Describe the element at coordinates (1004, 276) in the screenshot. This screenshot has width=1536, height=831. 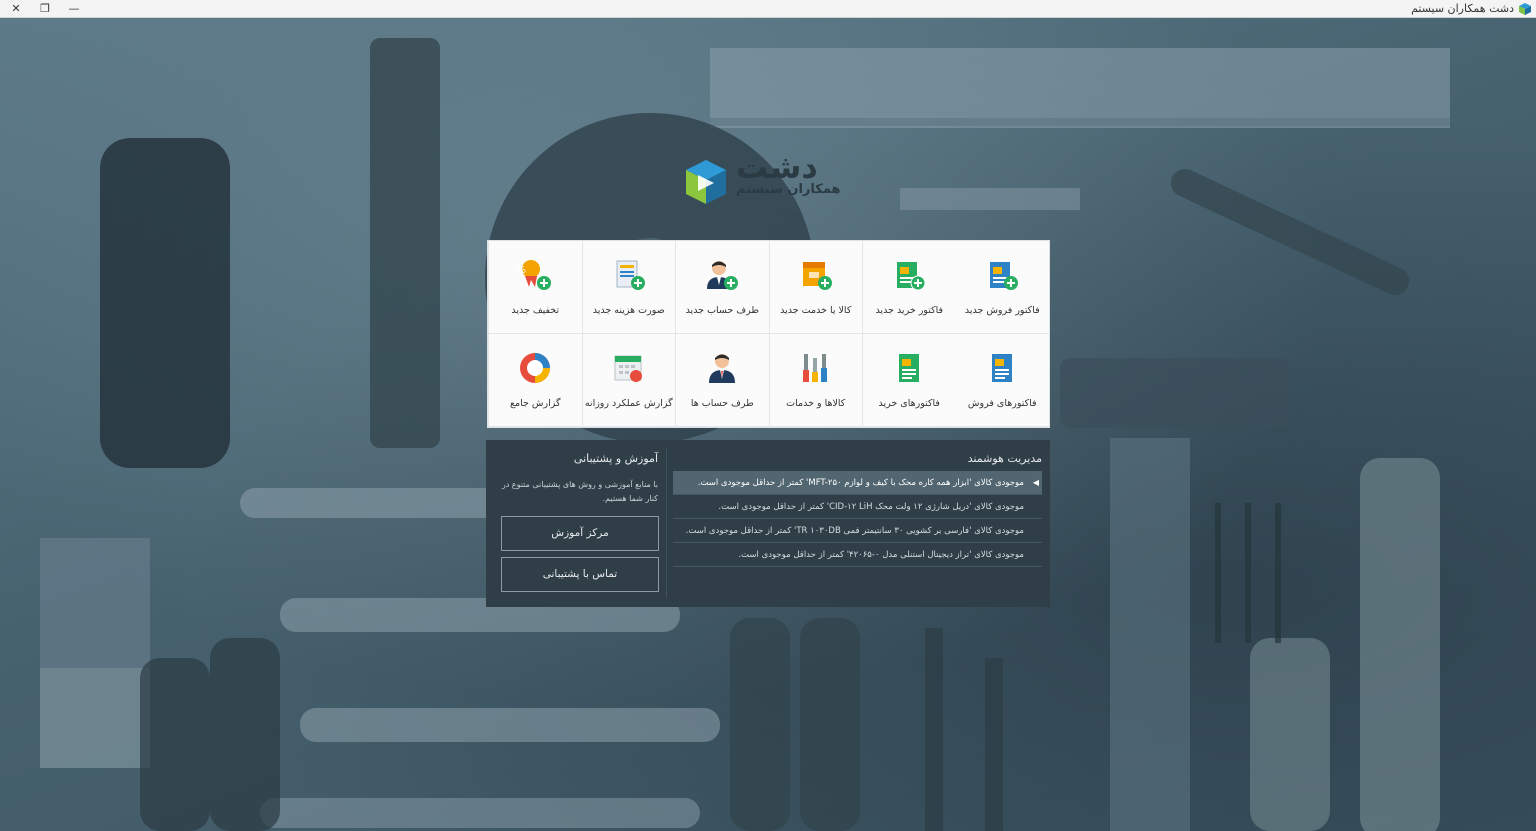
I see `sales-invoice-add-icon` at that location.